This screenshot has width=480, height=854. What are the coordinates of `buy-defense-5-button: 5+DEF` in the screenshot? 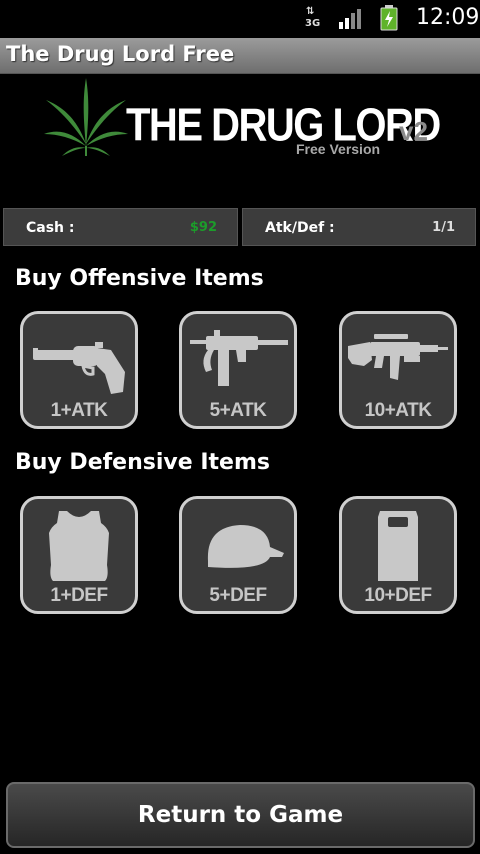 It's located at (238, 555).